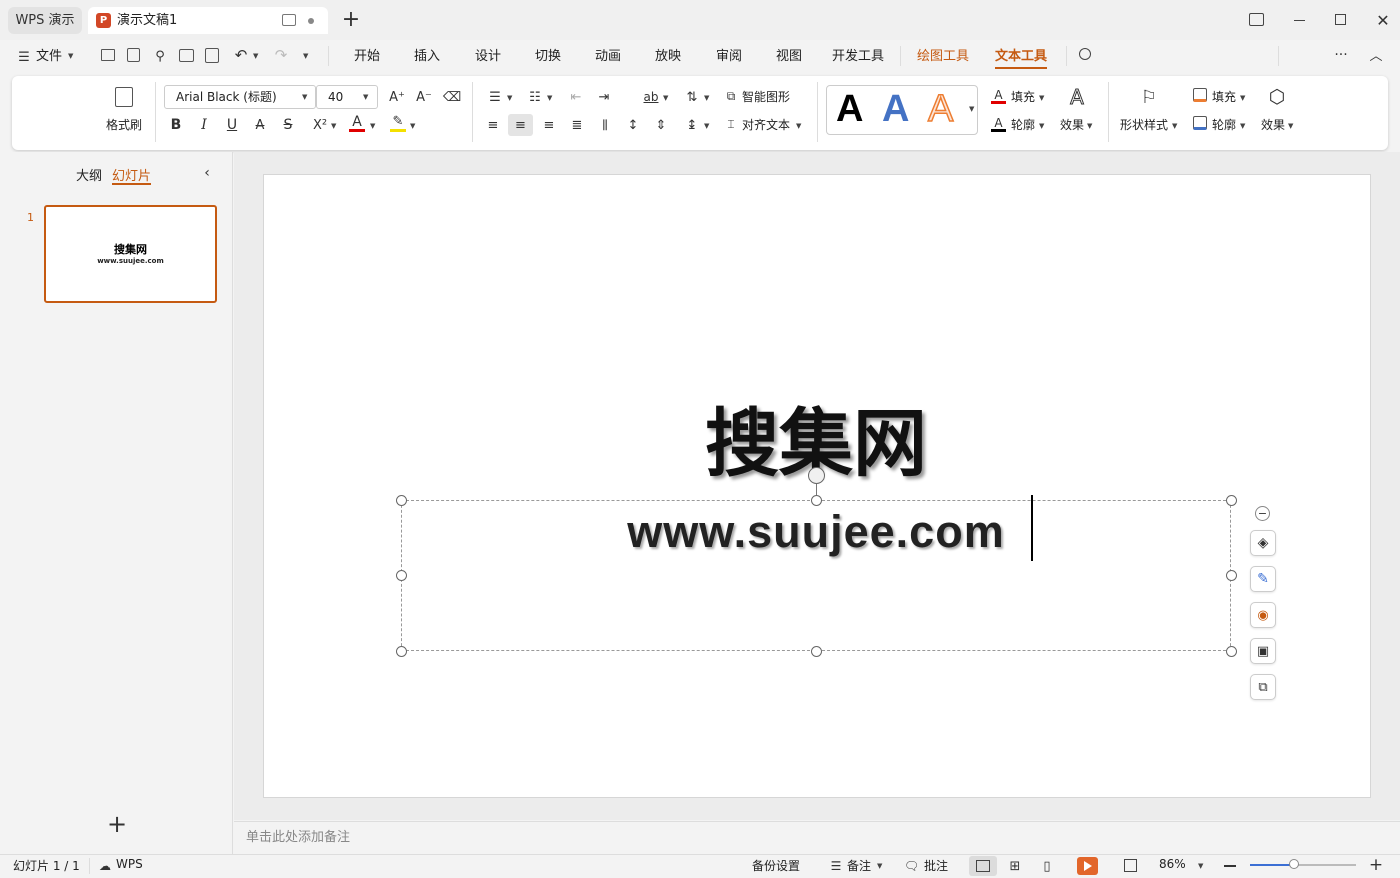  Describe the element at coordinates (240, 97) in the screenshot. I see `font-name-select: Arial Black (标题)` at that location.